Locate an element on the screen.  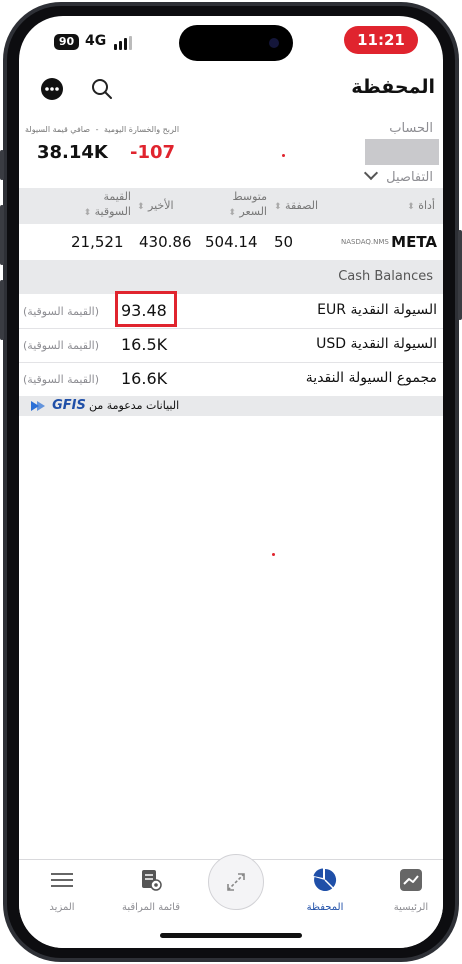
position-qty: 50 is located at coordinates (284, 242).